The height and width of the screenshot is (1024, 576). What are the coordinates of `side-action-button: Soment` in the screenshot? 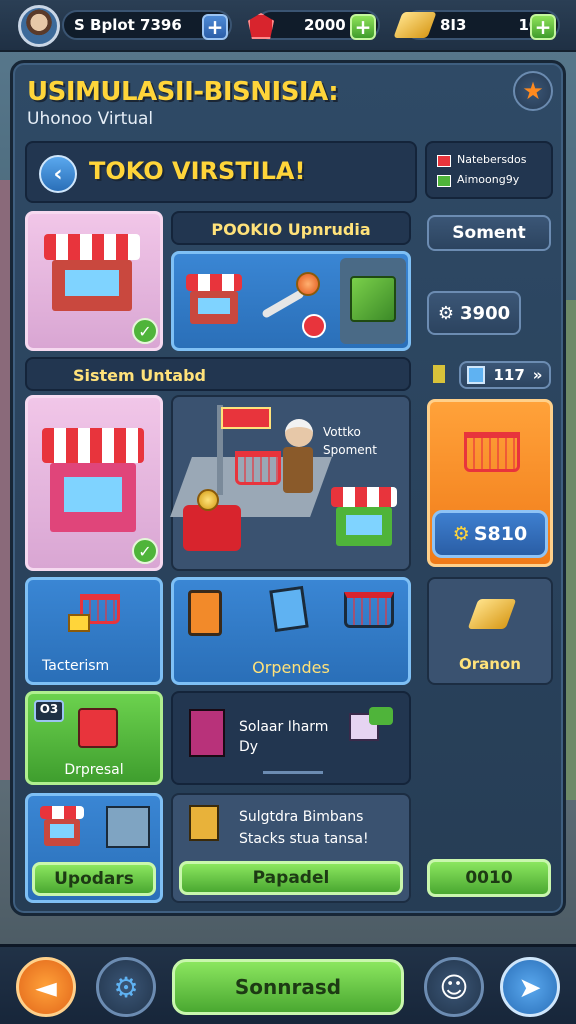 It's located at (489, 233).